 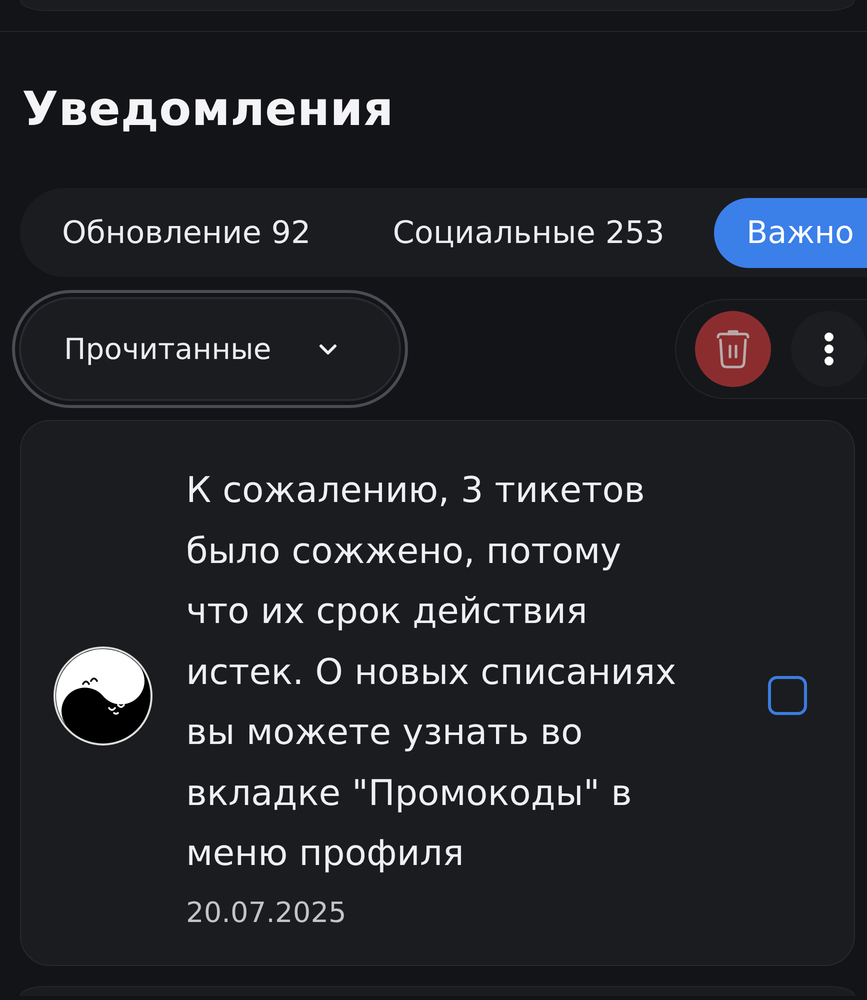 What do you see at coordinates (787, 696) in the screenshot?
I see `checkbox` at bounding box center [787, 696].